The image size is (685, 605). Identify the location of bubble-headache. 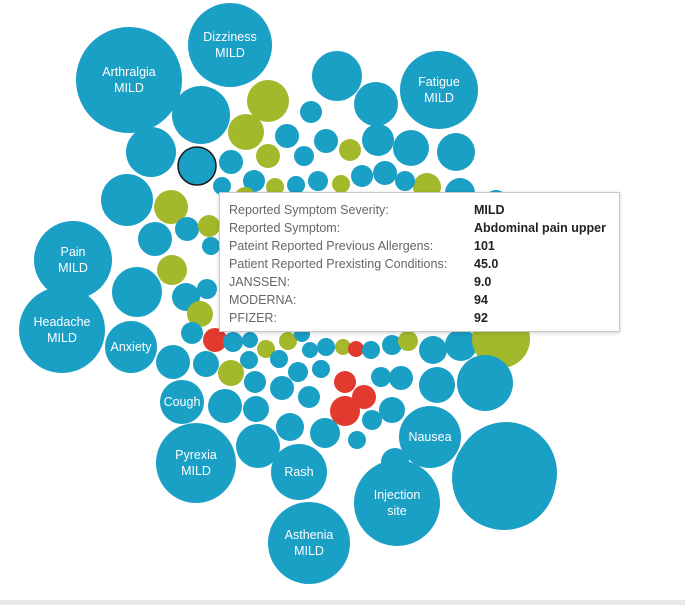
(62, 330).